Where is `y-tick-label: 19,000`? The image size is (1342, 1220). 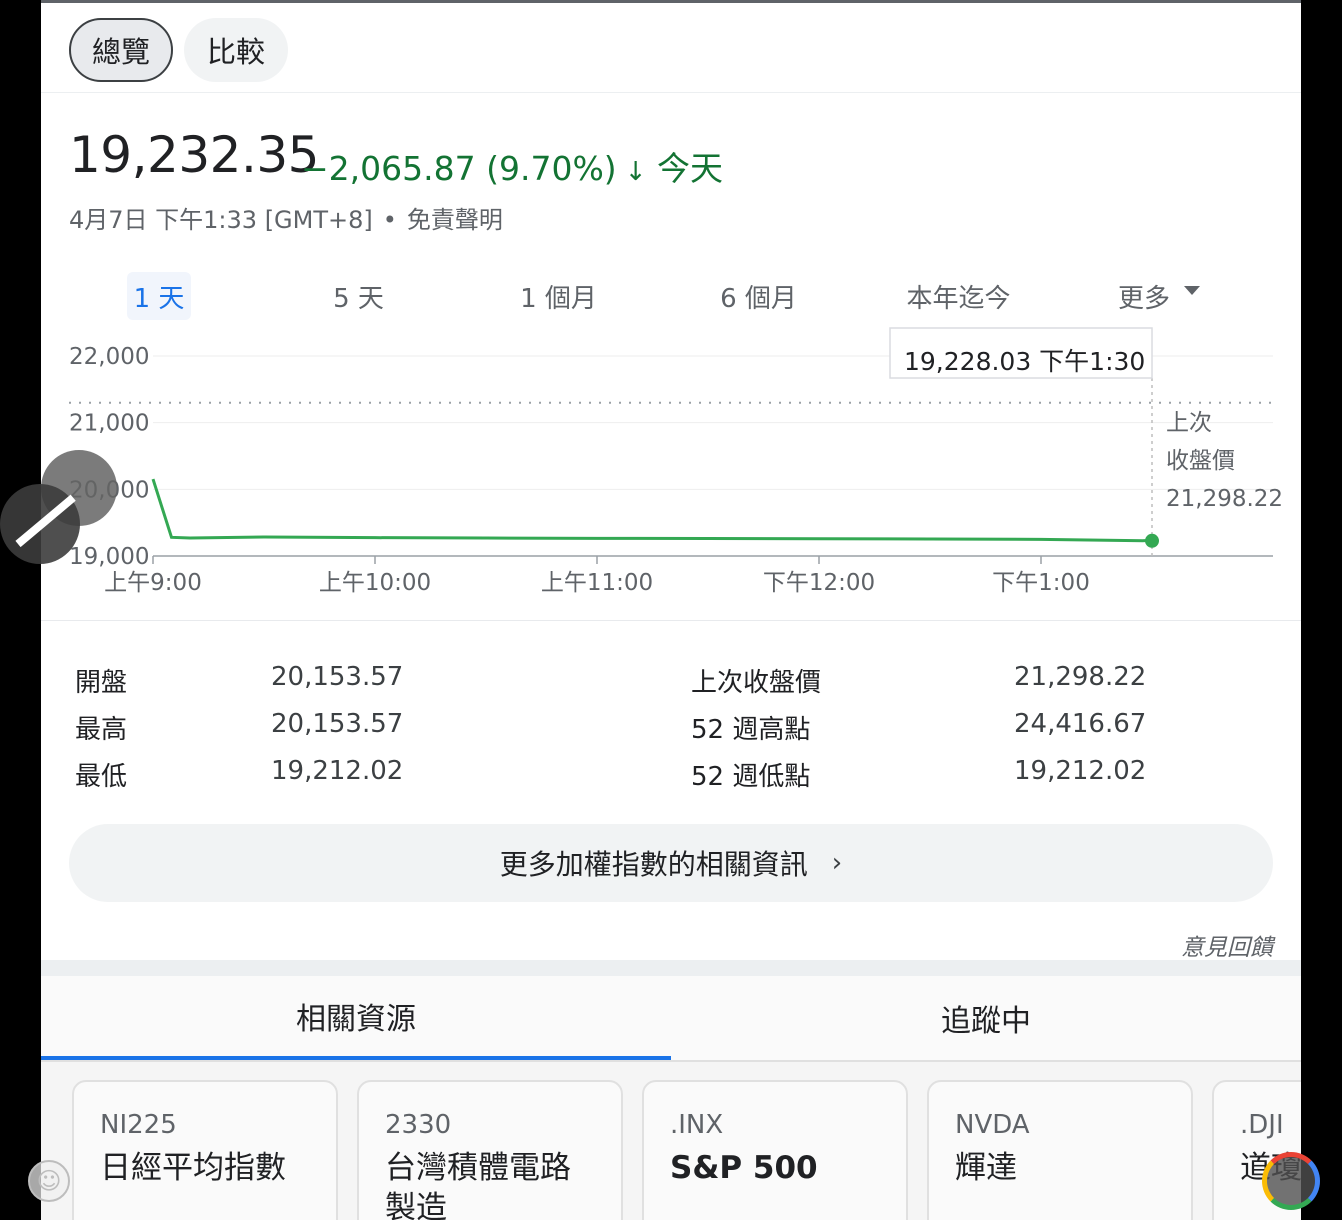 y-tick-label: 19,000 is located at coordinates (109, 557).